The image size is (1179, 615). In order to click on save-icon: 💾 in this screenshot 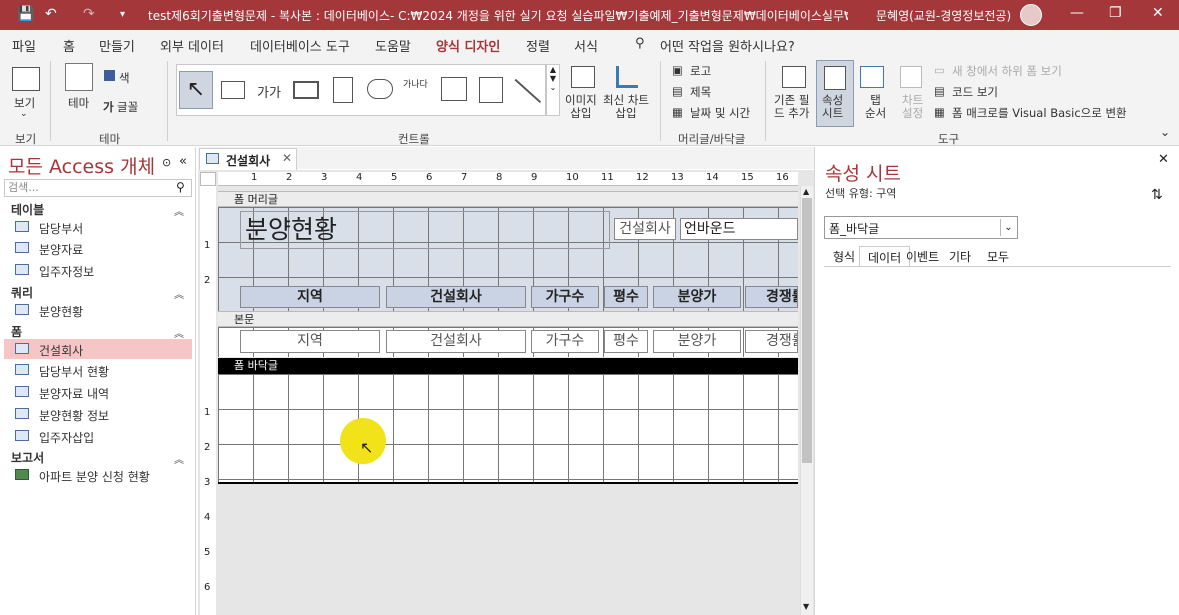, I will do `click(25, 14)`.